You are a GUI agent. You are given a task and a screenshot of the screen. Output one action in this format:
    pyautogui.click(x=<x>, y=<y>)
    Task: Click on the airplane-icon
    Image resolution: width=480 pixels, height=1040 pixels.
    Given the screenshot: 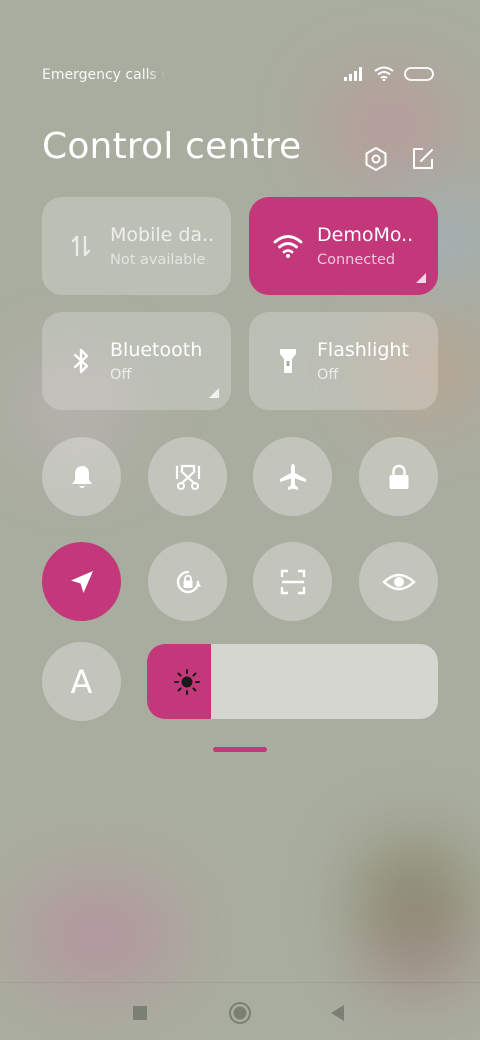 What is the action you would take?
    pyautogui.click(x=292, y=476)
    